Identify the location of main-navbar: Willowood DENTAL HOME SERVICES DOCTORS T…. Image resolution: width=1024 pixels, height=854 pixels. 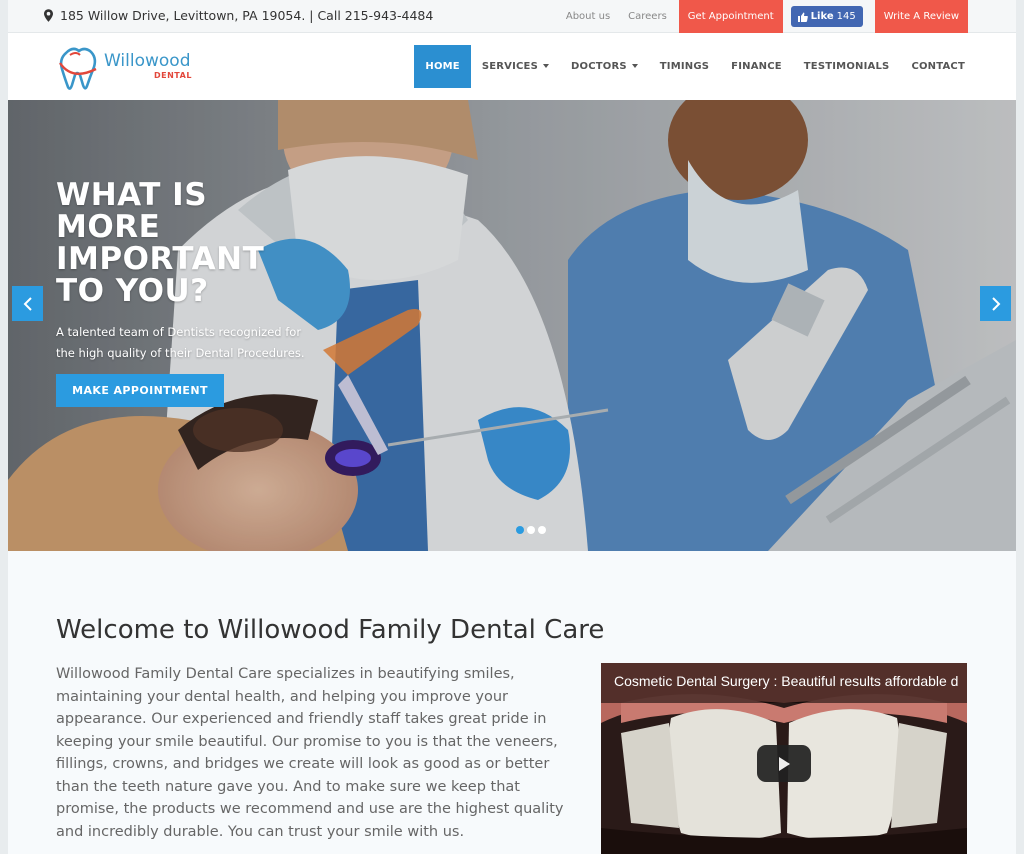
(512, 67).